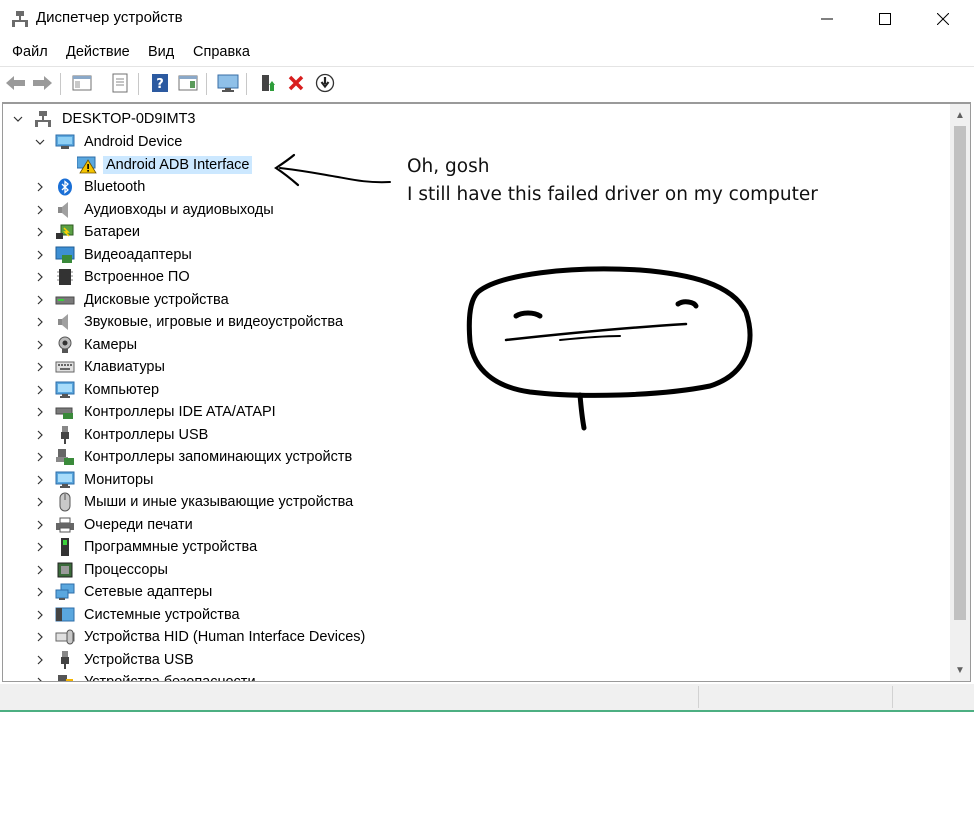  Describe the element at coordinates (129, 119) in the screenshot. I see `computer-name: DESKTOP-0D9IMT3` at that location.